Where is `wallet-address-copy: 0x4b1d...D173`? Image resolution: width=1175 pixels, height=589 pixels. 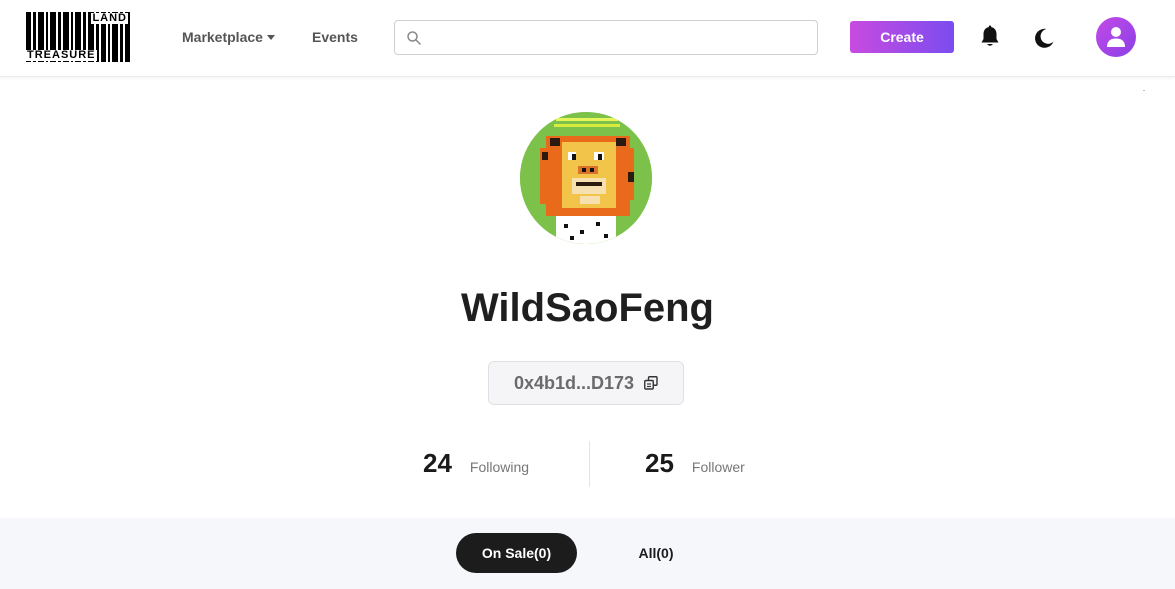
wallet-address-copy: 0x4b1d...D173 is located at coordinates (586, 383).